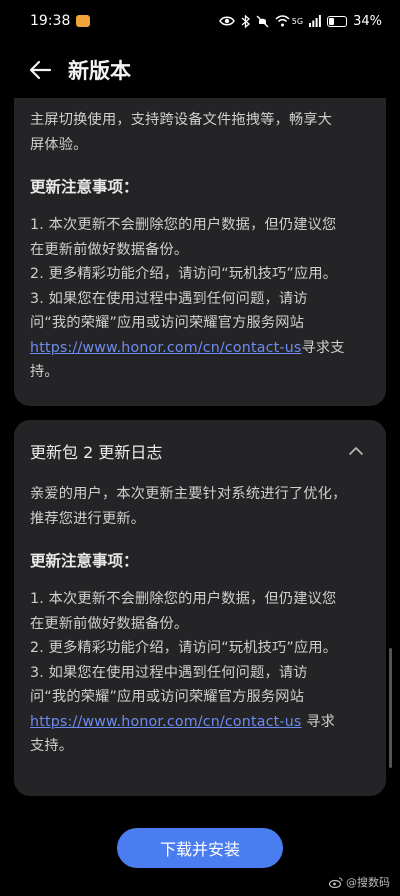  Describe the element at coordinates (336, 882) in the screenshot. I see `weibo-icon` at that location.